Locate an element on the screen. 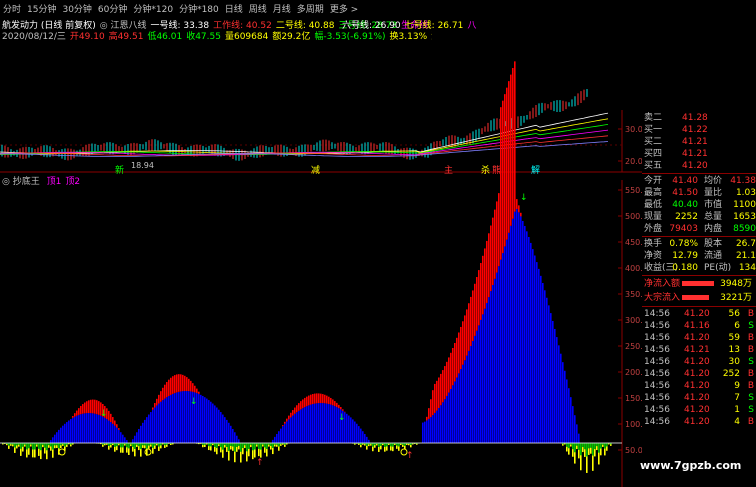 The width and height of the screenshot is (756, 487). stat-label: 净资 is located at coordinates (653, 256).